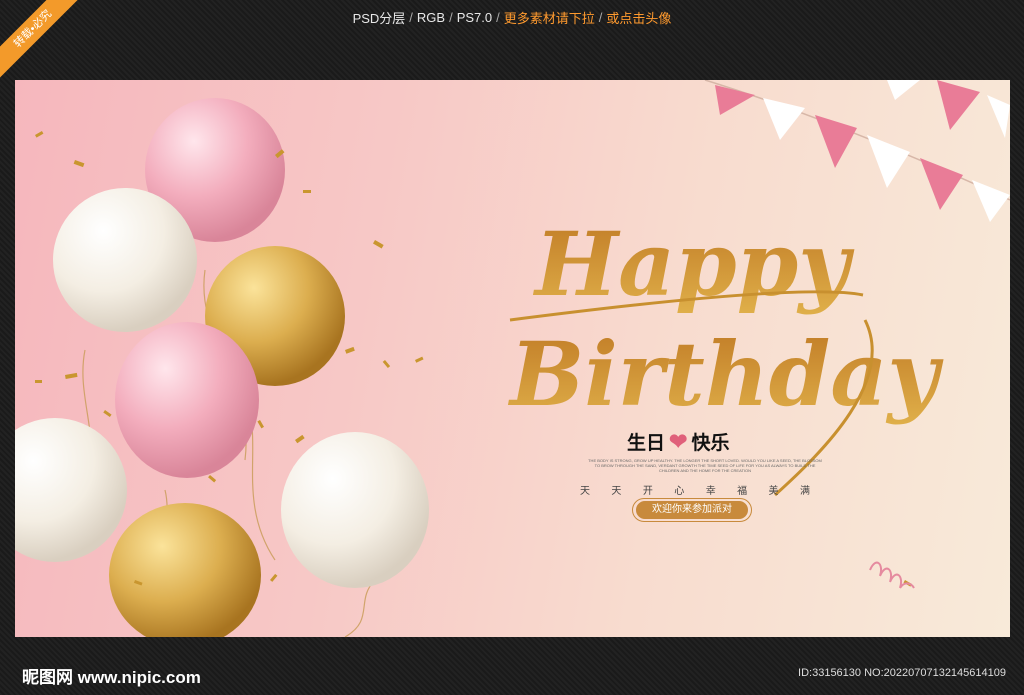 This screenshot has width=1024, height=695. I want to click on balloon-pink-mid, so click(187, 400).